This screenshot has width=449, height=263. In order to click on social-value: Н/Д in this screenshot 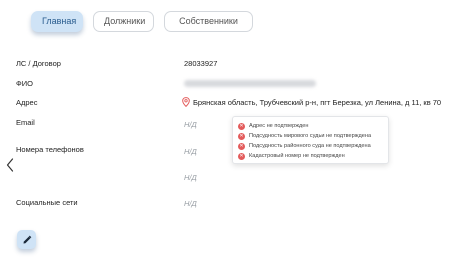, I will do `click(190, 203)`.